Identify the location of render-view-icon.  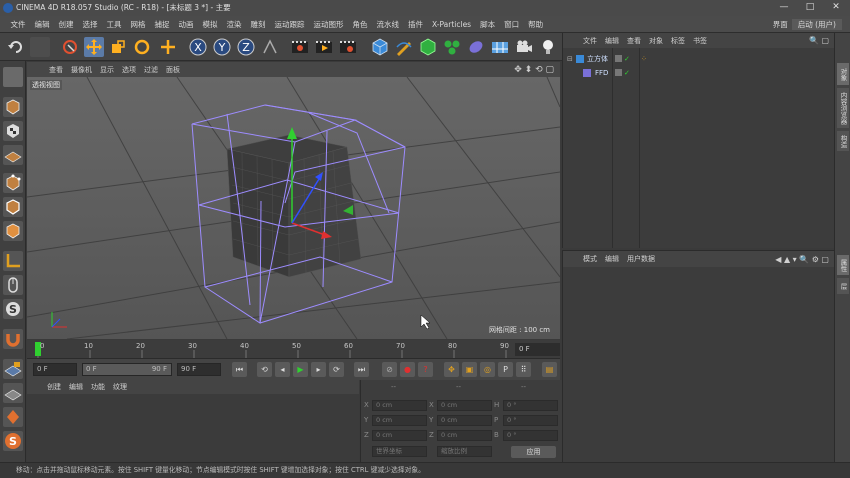
(300, 47).